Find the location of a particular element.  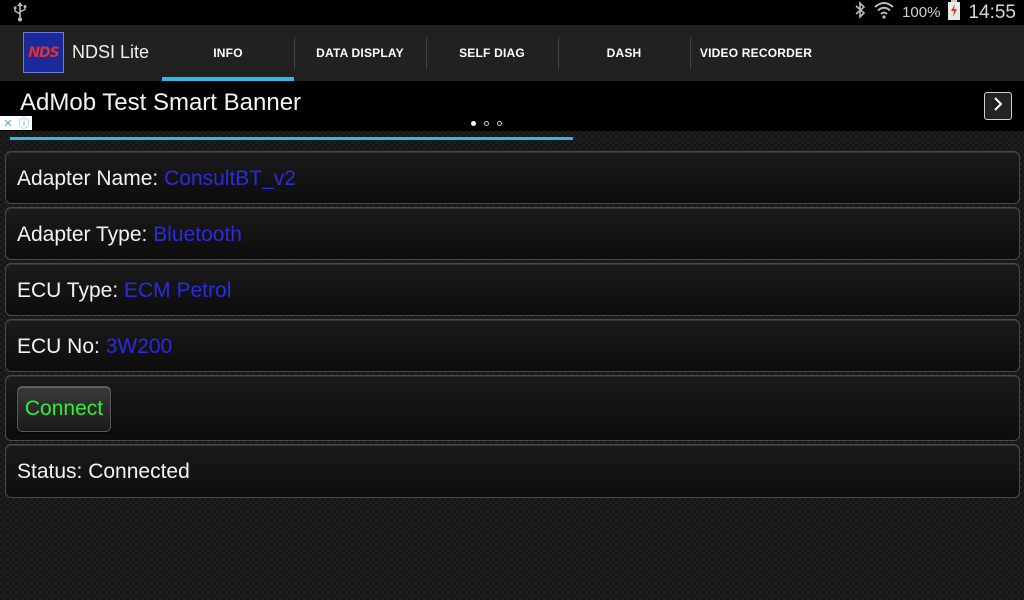

ad-page-indicator is located at coordinates (486, 123).